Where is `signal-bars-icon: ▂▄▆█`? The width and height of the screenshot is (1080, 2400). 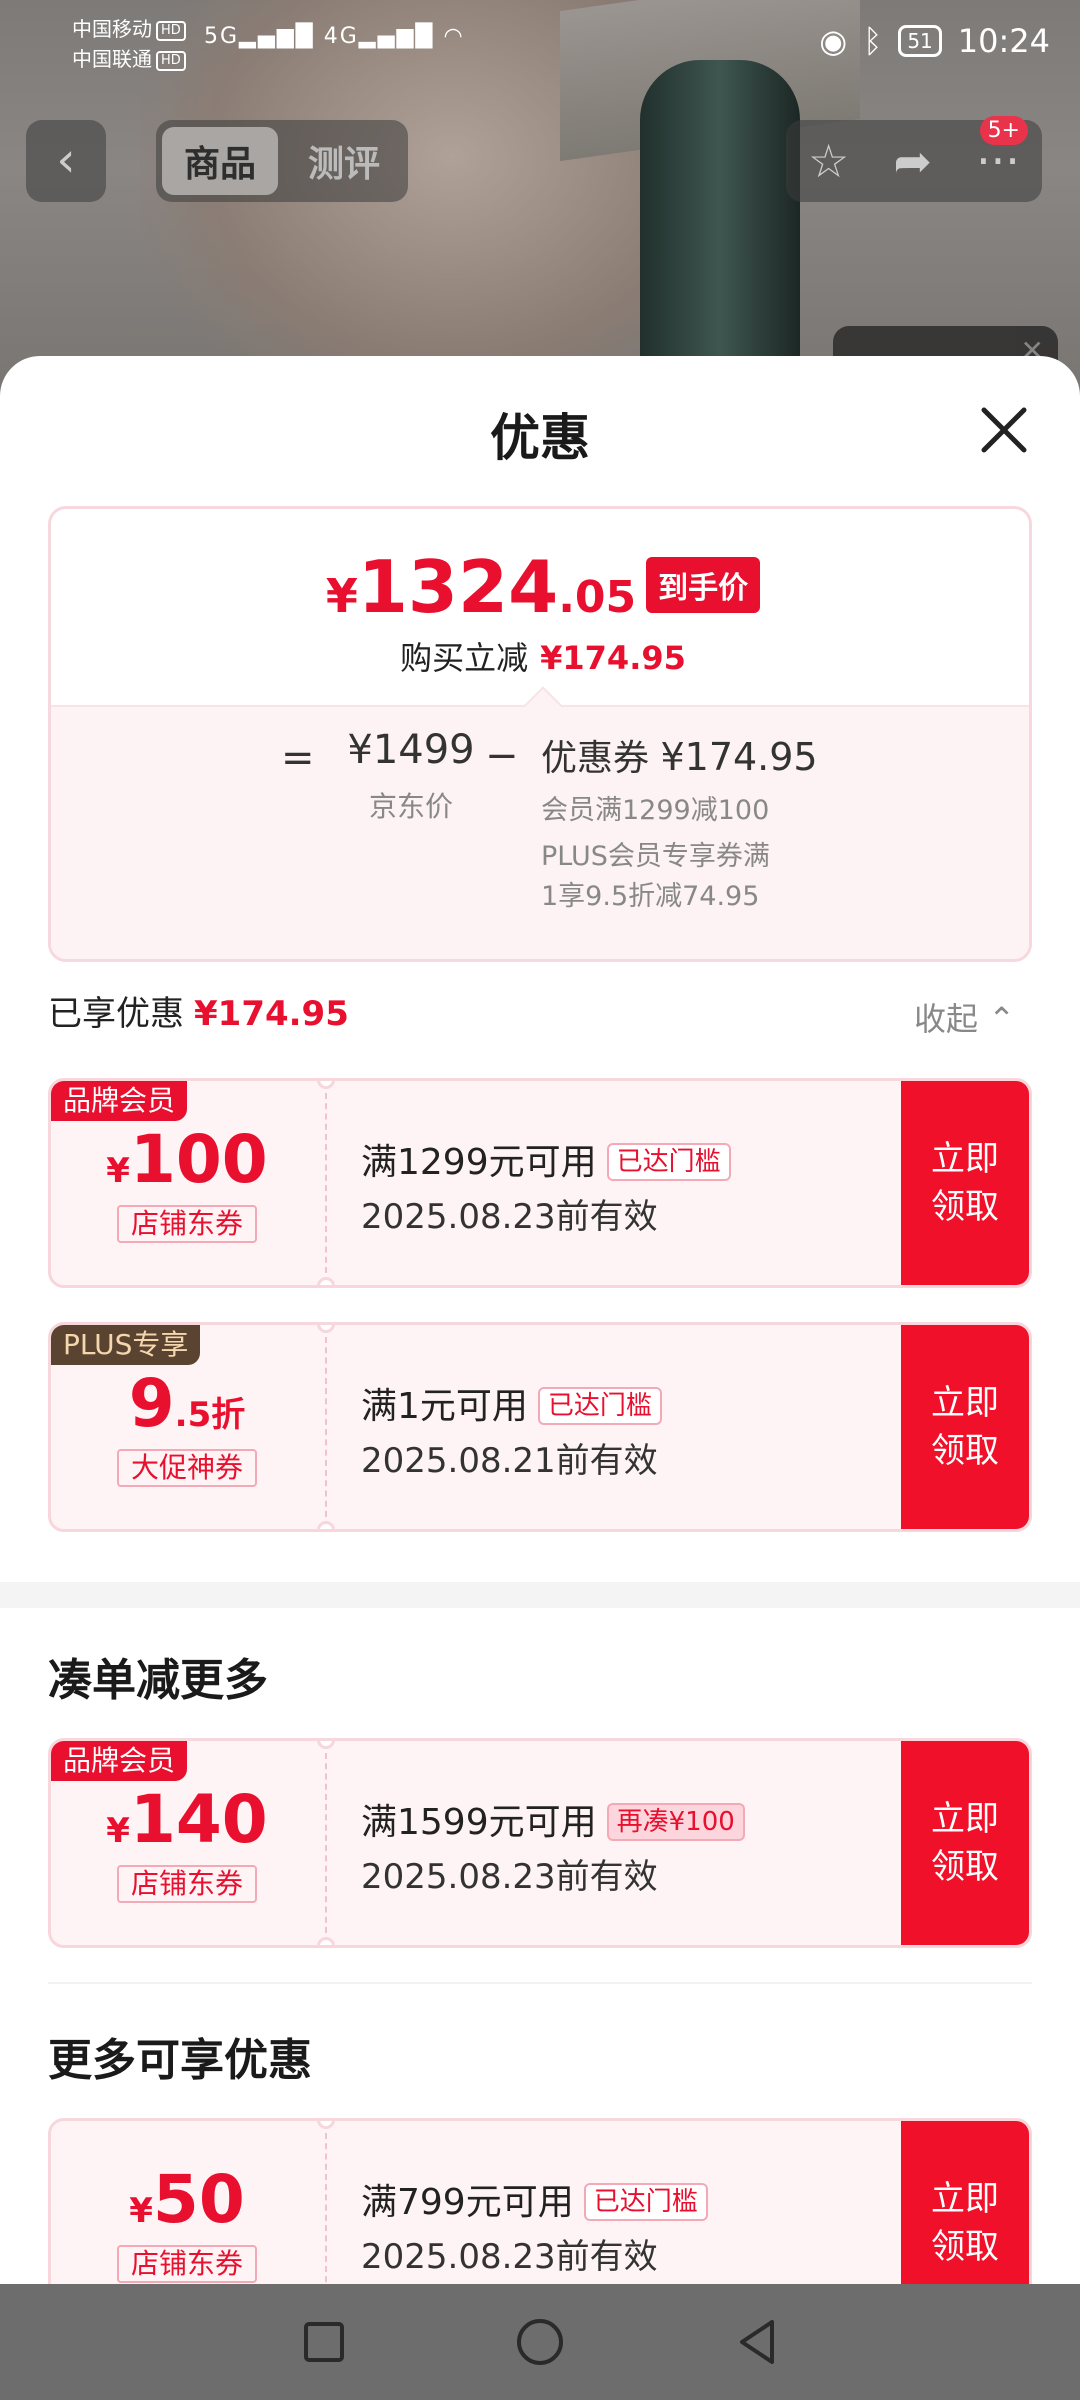 signal-bars-icon: ▂▄▆█ is located at coordinates (277, 36).